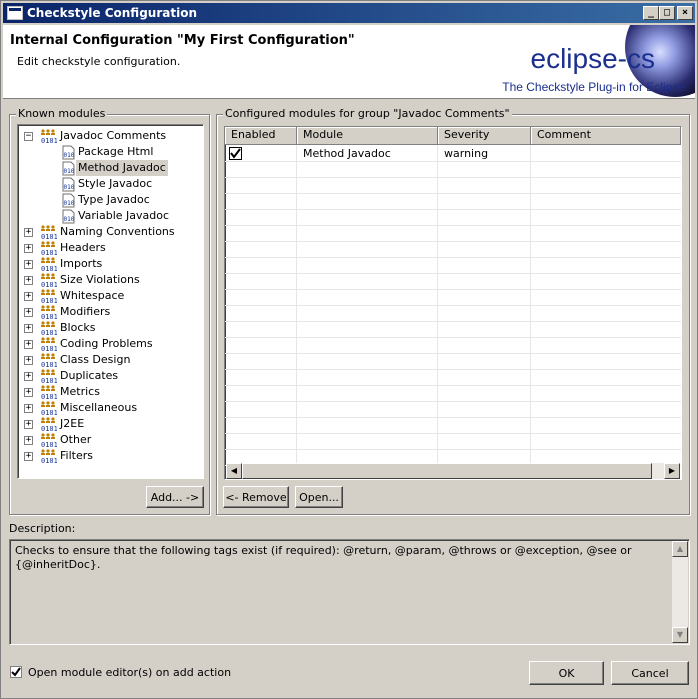 The width and height of the screenshot is (698, 699). I want to click on minimize-button: _, so click(651, 13).